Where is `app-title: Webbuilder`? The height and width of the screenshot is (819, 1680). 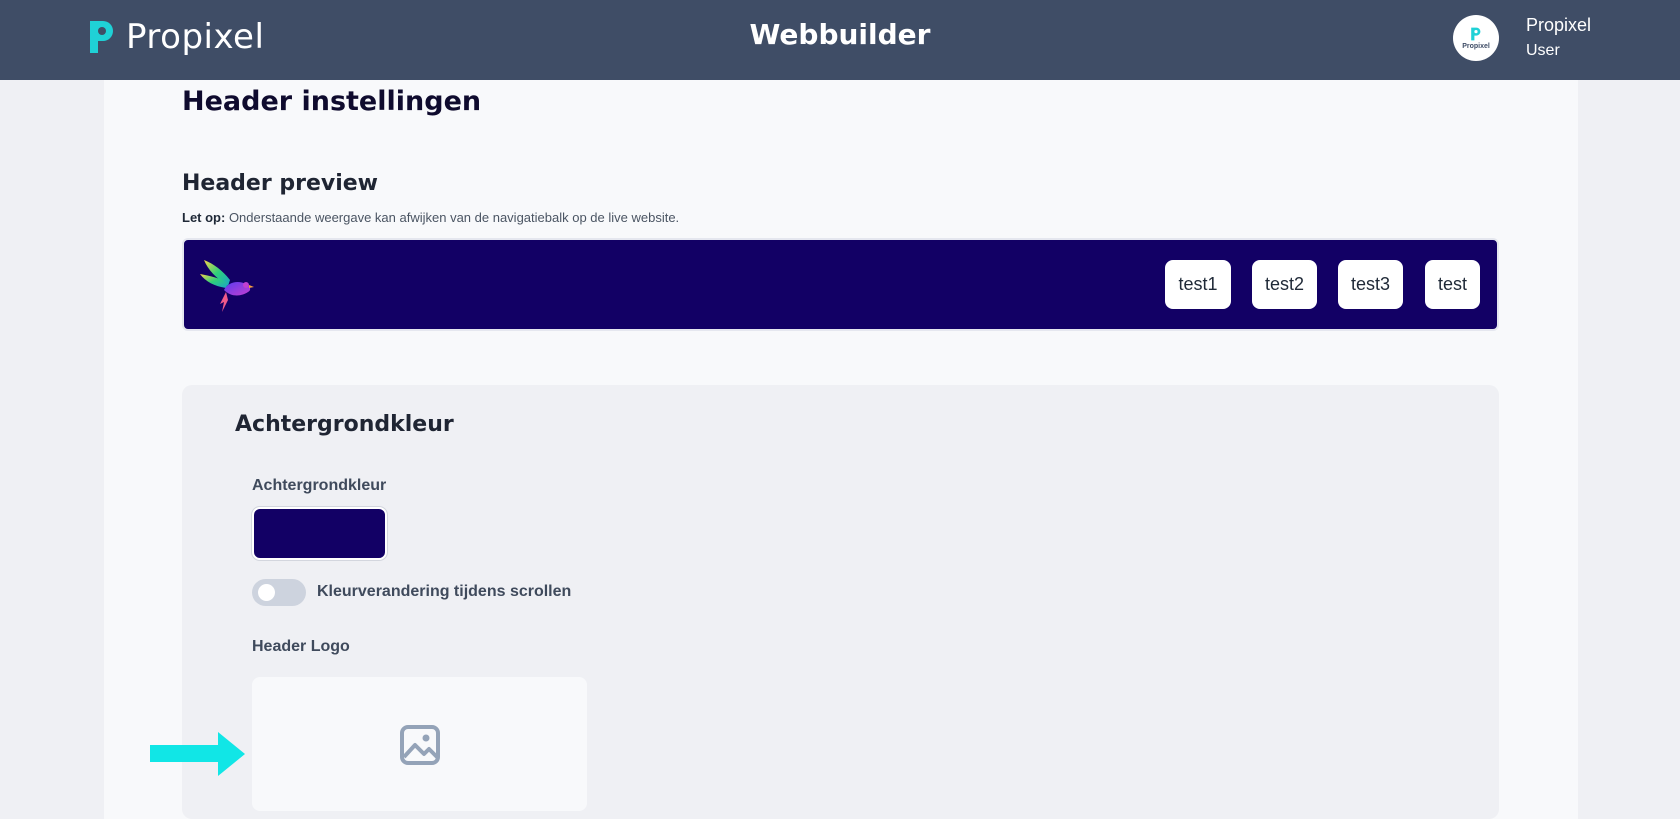 app-title: Webbuilder is located at coordinates (840, 34).